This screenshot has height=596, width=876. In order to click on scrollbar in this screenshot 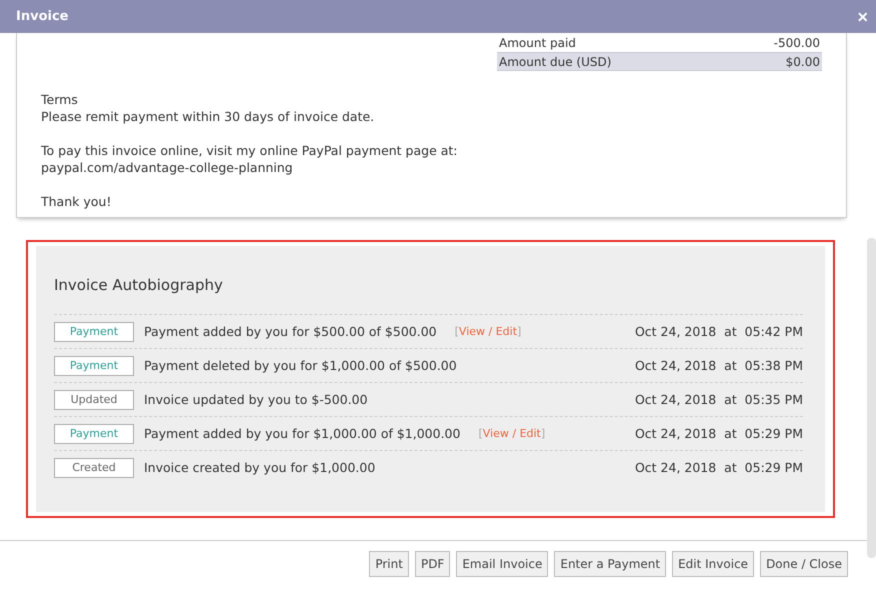, I will do `click(871, 398)`.